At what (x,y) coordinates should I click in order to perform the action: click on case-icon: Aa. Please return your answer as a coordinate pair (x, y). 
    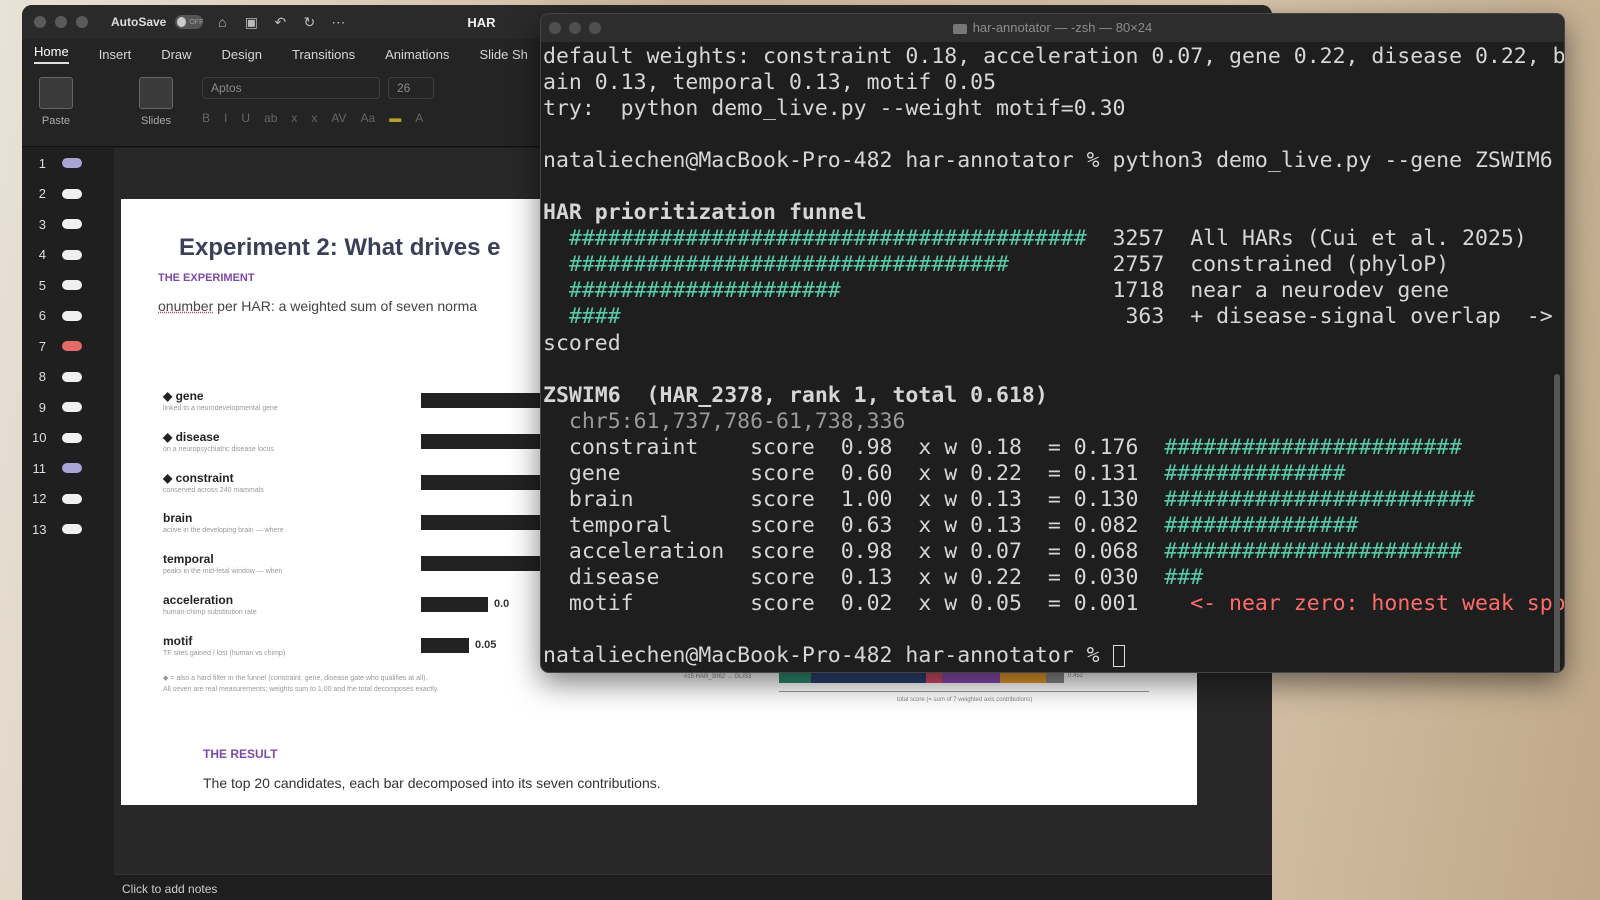
    Looking at the image, I should click on (368, 118).